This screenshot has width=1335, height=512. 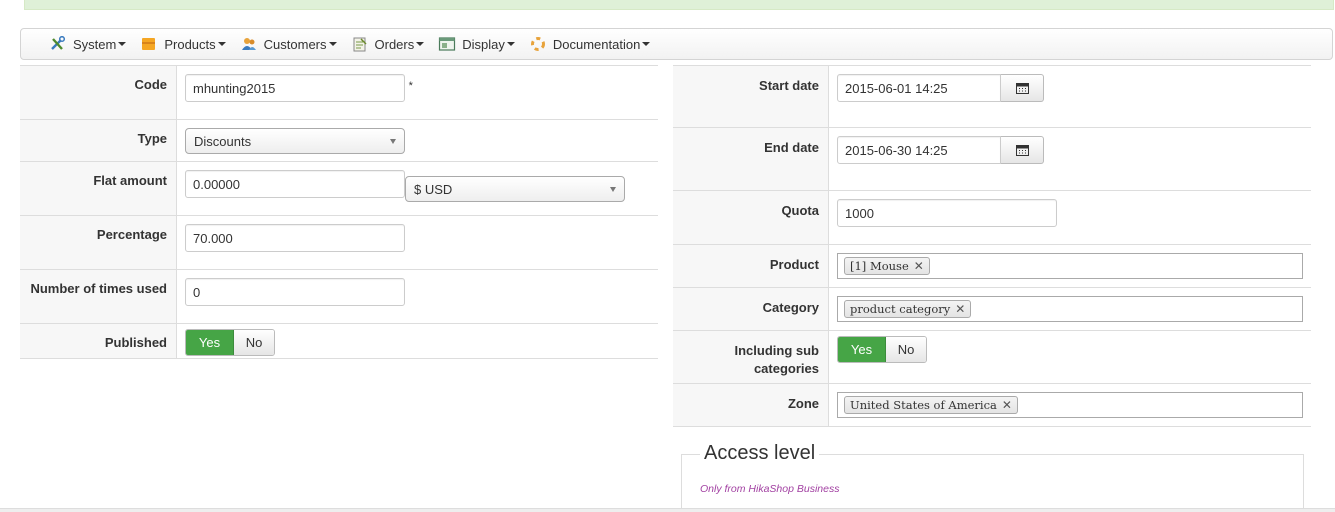 What do you see at coordinates (210, 342) in the screenshot?
I see `published-yes-button: Yes` at bounding box center [210, 342].